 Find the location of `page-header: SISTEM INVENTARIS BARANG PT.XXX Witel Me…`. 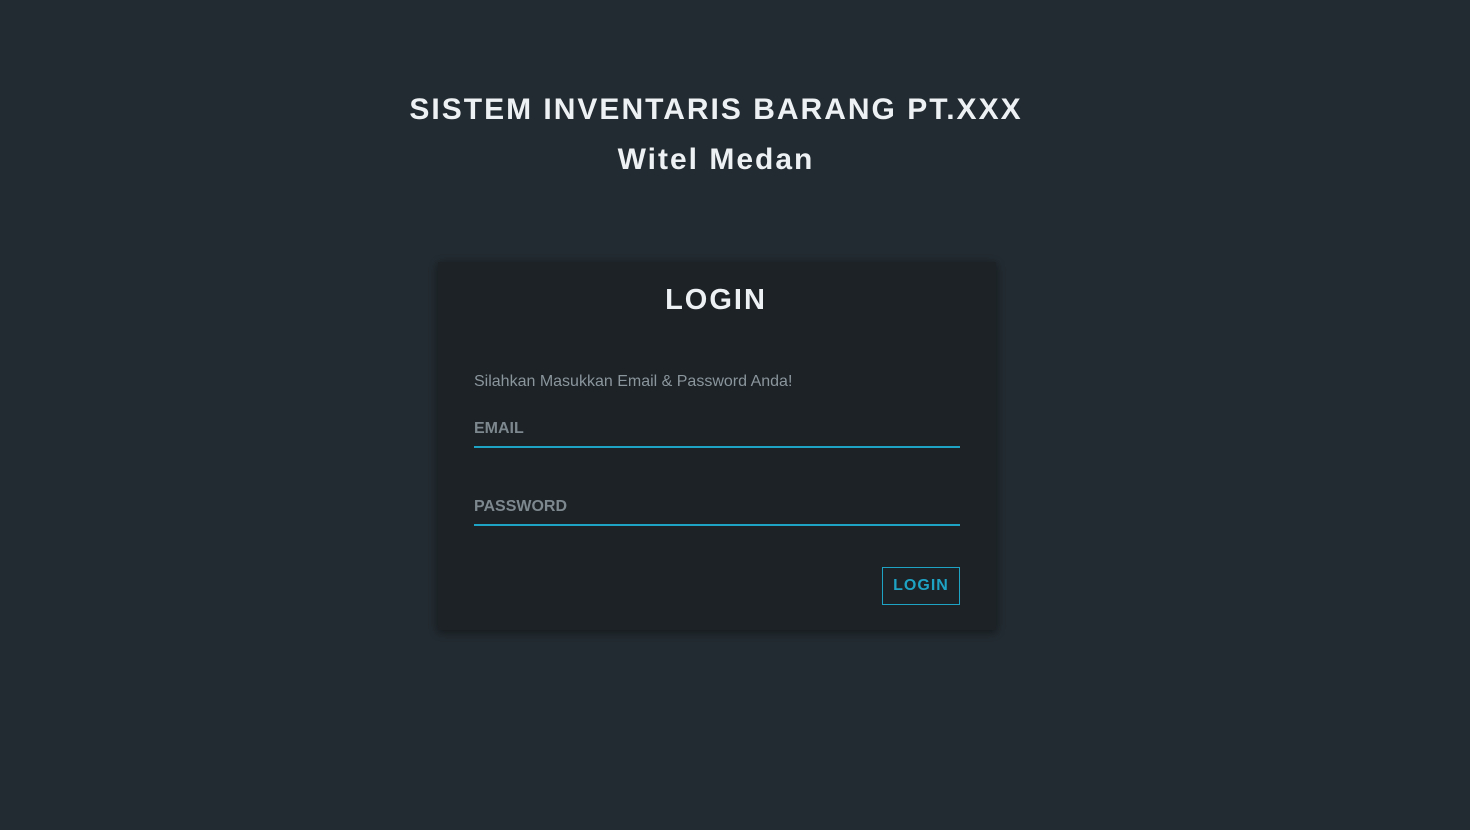

page-header: SISTEM INVENTARIS BARANG PT.XXX Witel Me… is located at coordinates (716, 135).